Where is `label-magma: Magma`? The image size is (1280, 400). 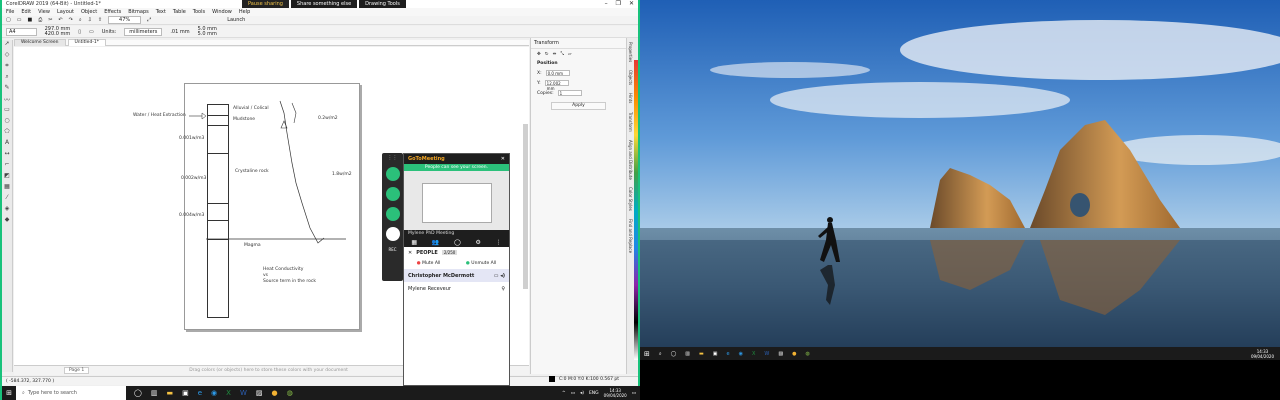 label-magma: Magma is located at coordinates (252, 245).